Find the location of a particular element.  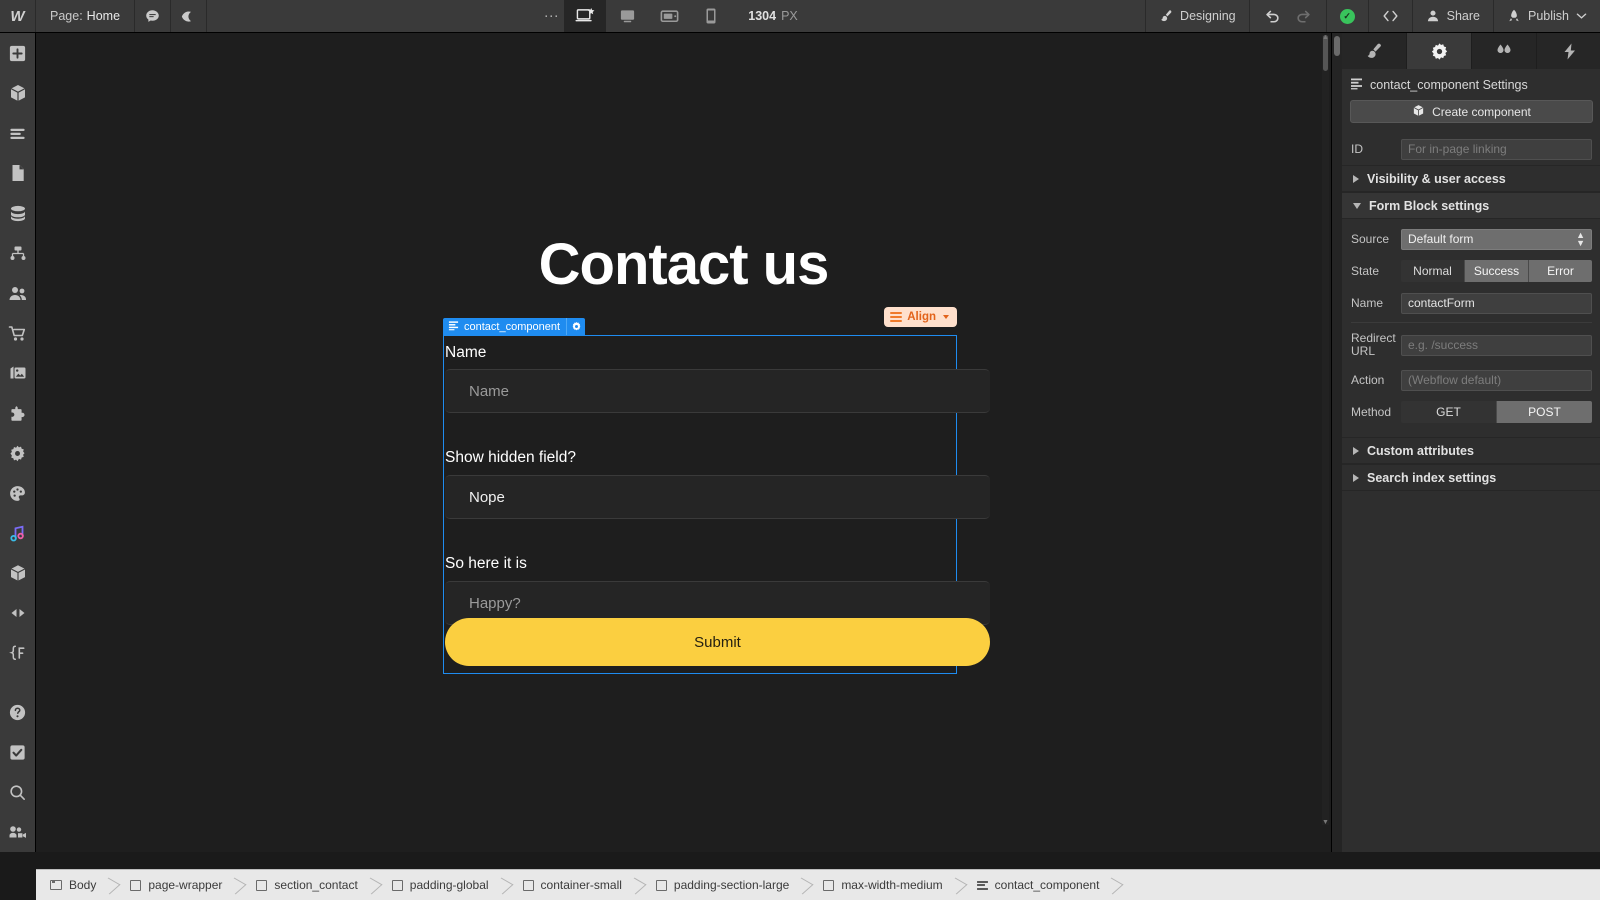

breadcrumb-label: section_contact is located at coordinates (316, 885).